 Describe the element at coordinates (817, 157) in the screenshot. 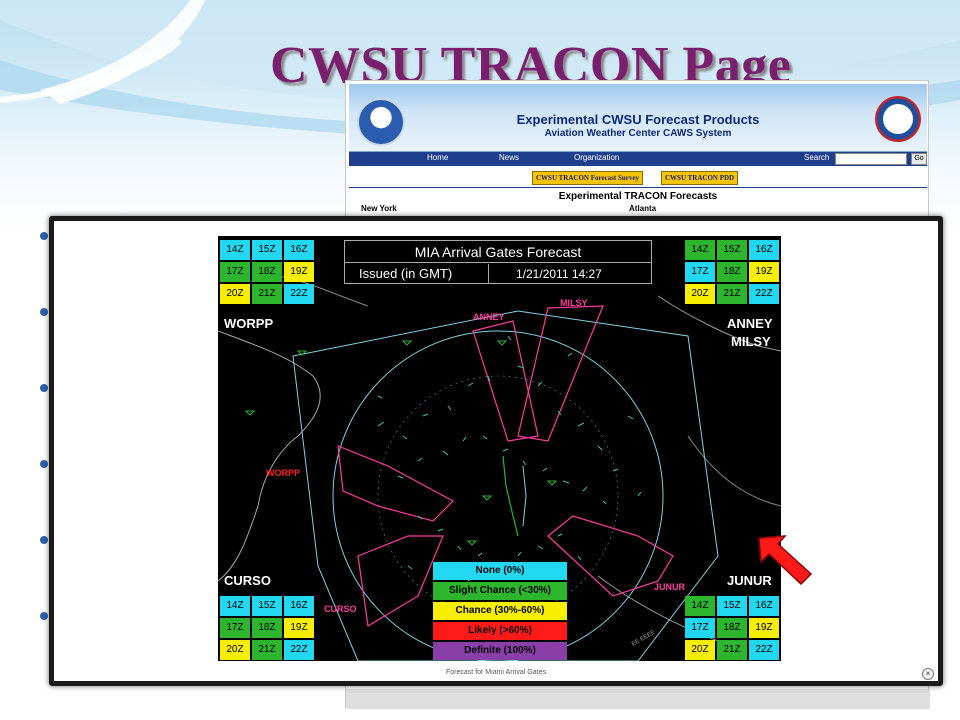

I see `nav-search: Search` at that location.